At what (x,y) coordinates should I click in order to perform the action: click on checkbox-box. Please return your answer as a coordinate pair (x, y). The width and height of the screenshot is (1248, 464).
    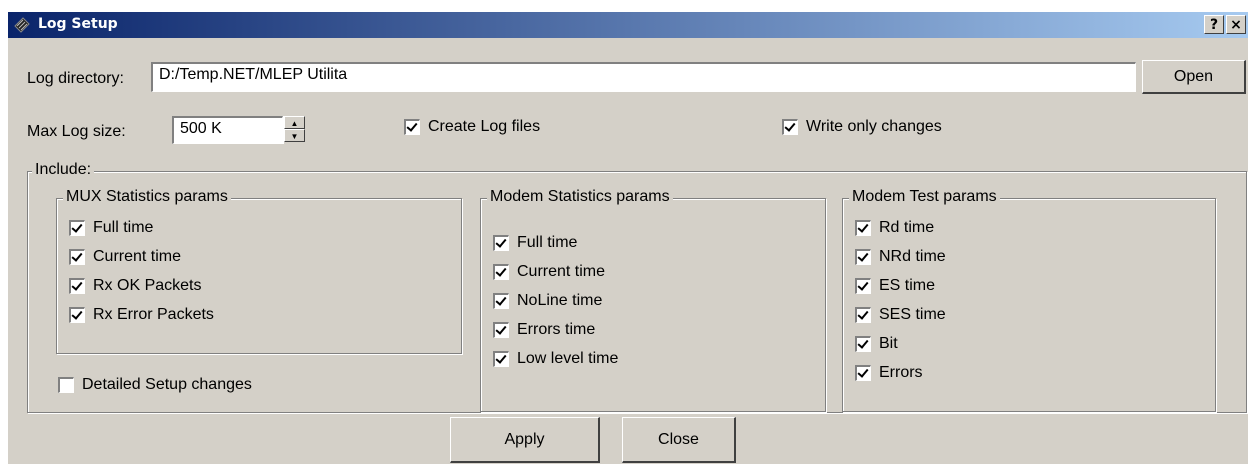
    Looking at the image, I should click on (66, 385).